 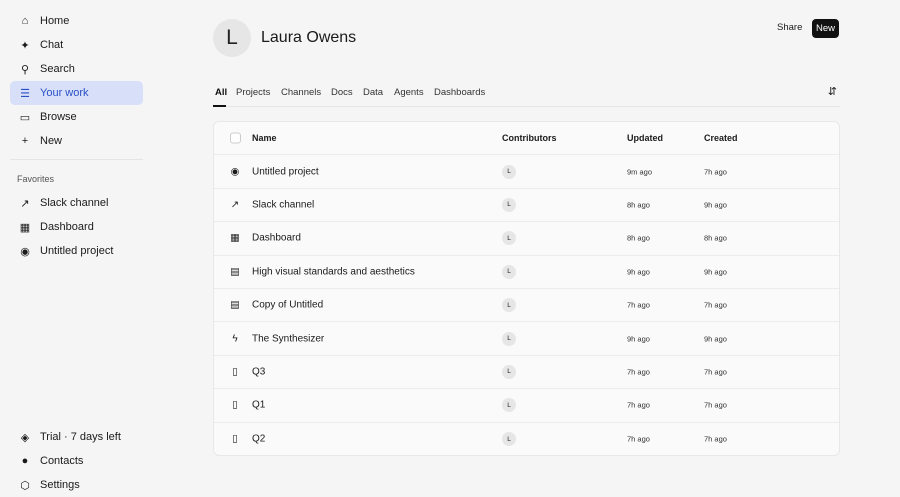 I want to click on row-name: High visual standards and aesthetics, so click(x=333, y=271).